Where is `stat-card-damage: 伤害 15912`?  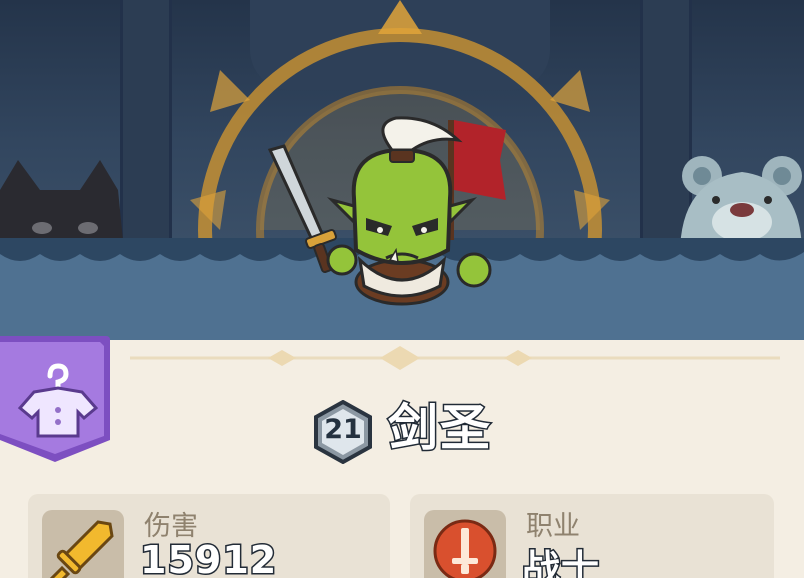
stat-card-damage: 伤害 15912 is located at coordinates (209, 536).